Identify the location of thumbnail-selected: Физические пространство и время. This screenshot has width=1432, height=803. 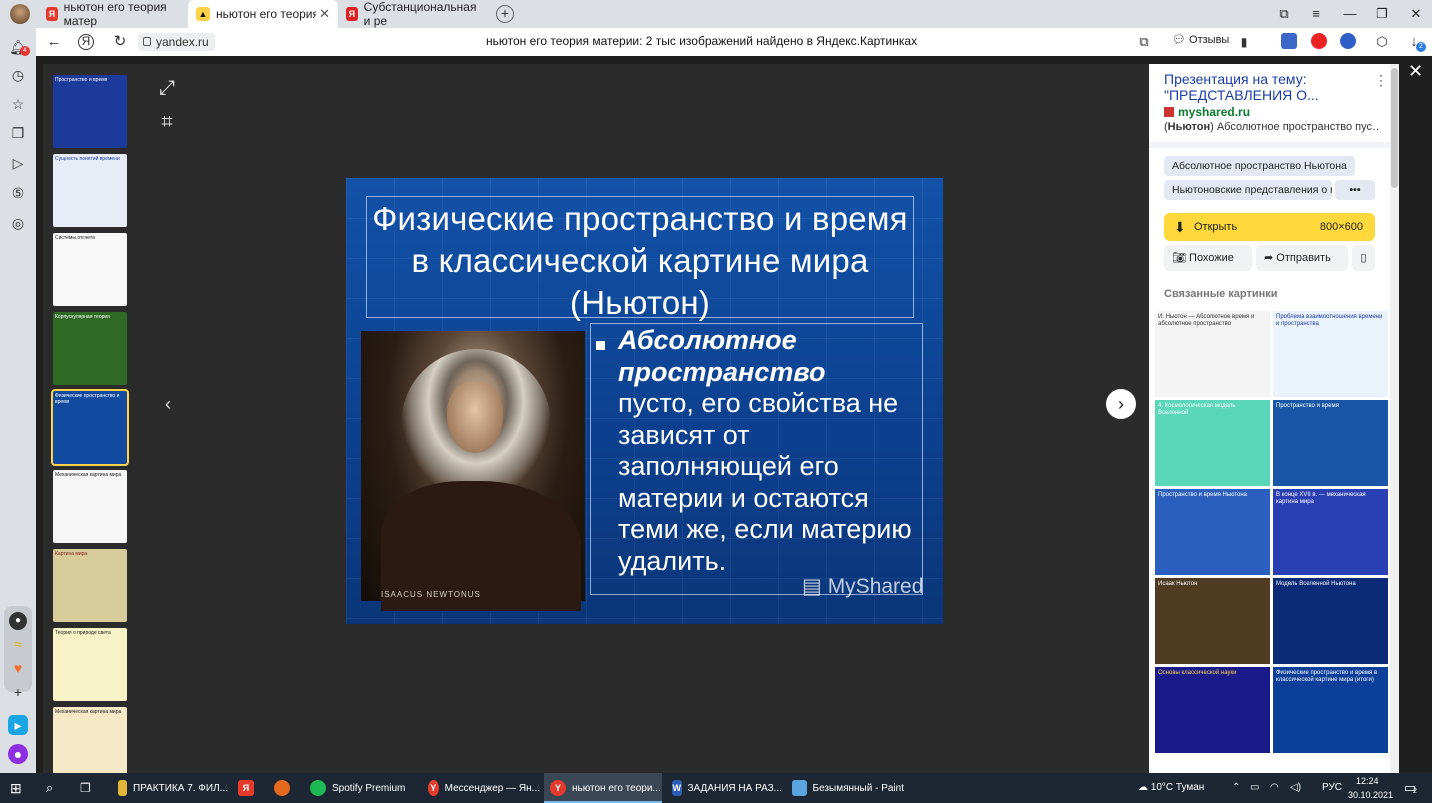
(90, 427).